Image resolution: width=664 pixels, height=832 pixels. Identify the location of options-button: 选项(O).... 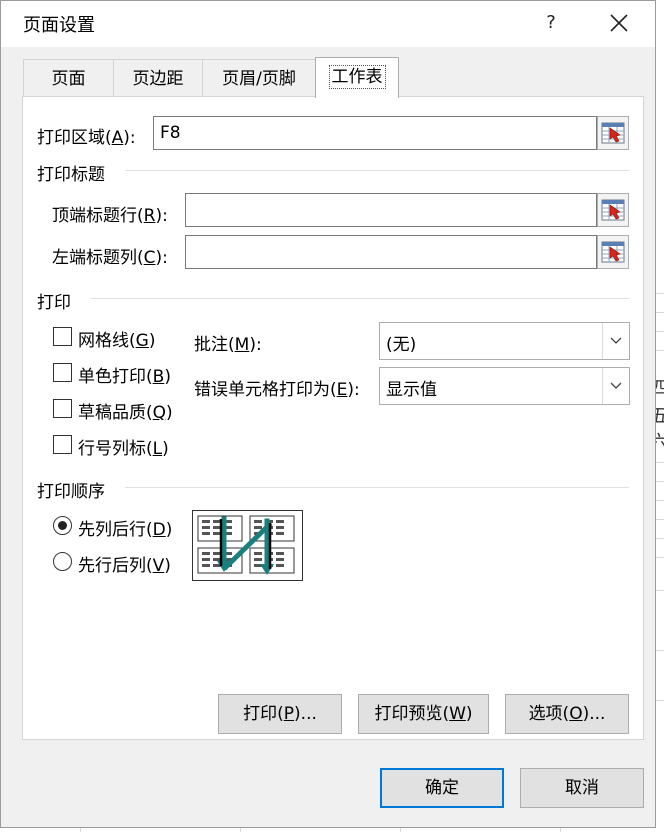
(567, 714).